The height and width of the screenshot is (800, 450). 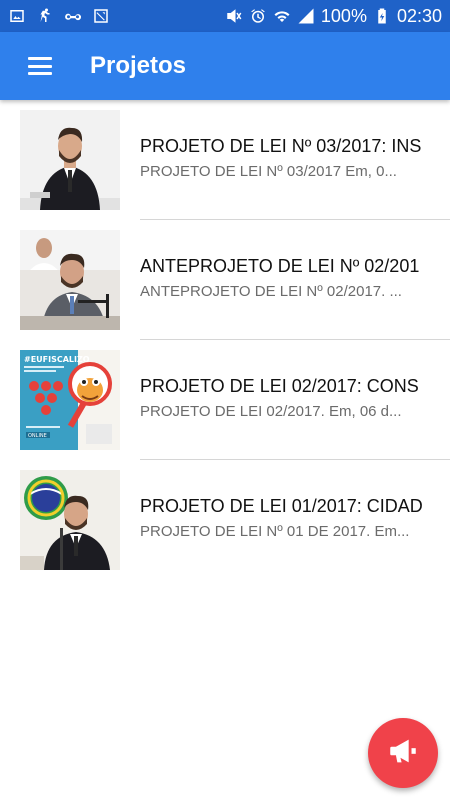 What do you see at coordinates (234, 16) in the screenshot?
I see `mute-icon` at bounding box center [234, 16].